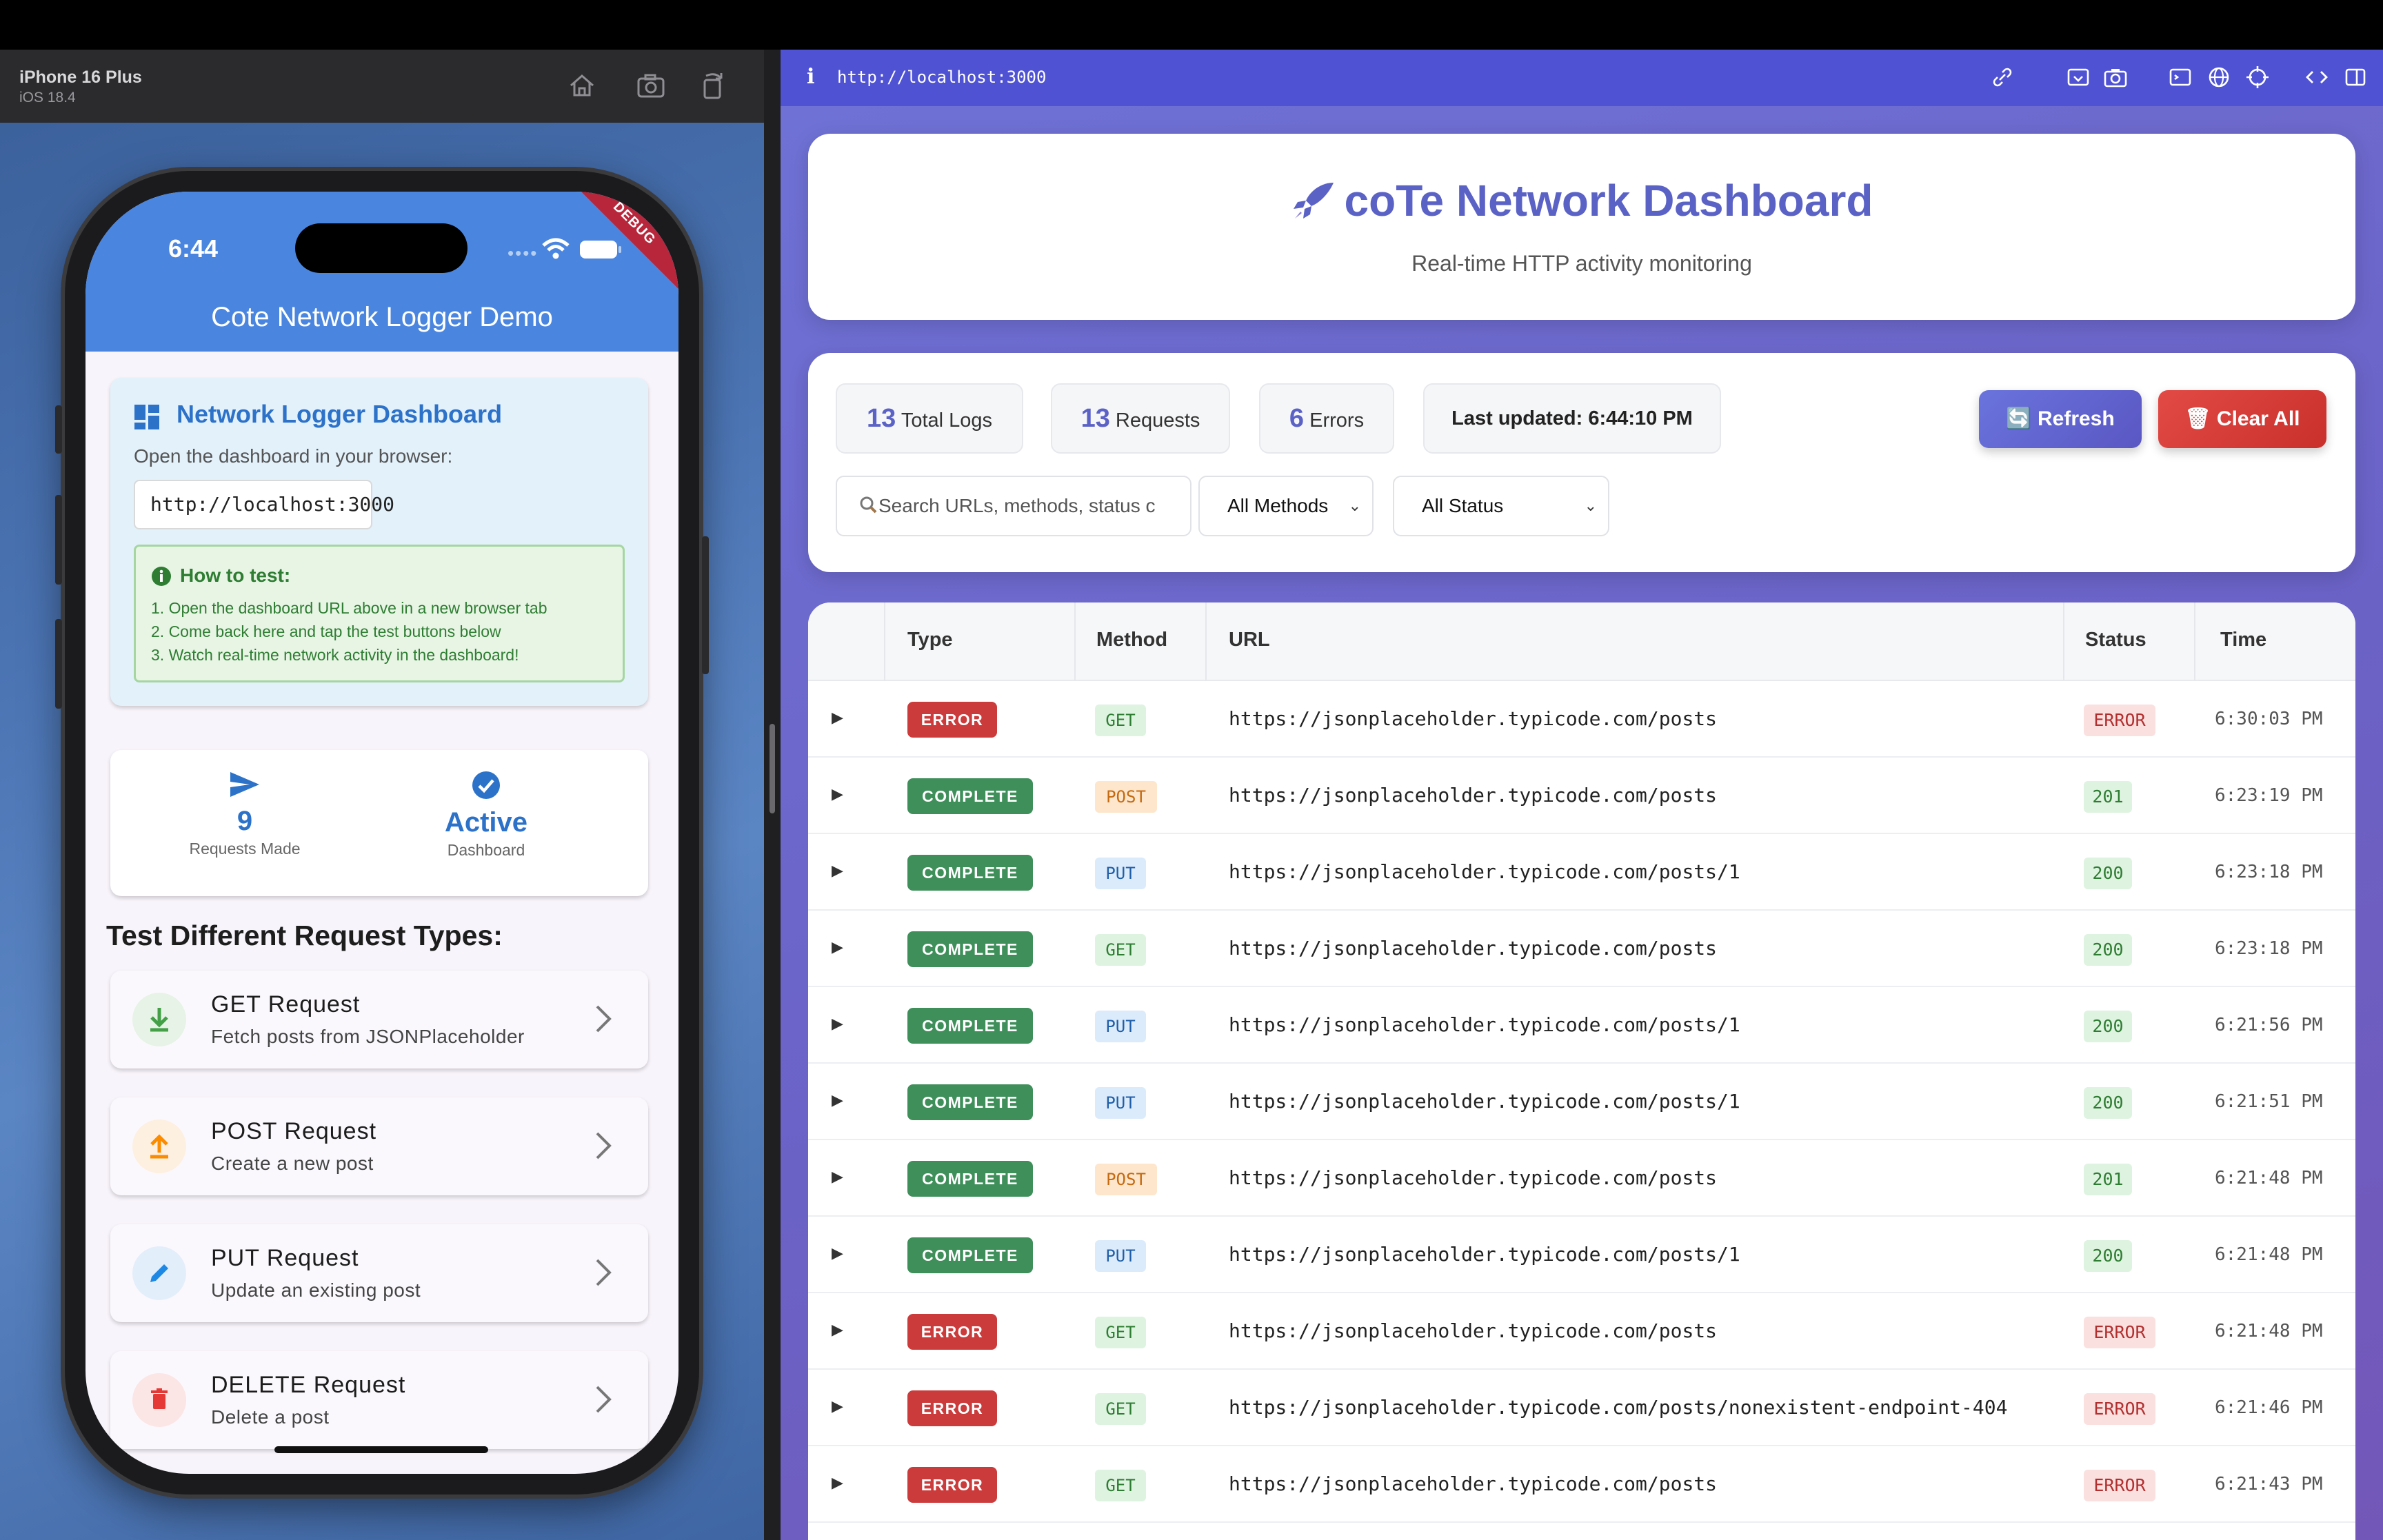 This screenshot has width=2383, height=1540. I want to click on rocket-icon, so click(1313, 201).